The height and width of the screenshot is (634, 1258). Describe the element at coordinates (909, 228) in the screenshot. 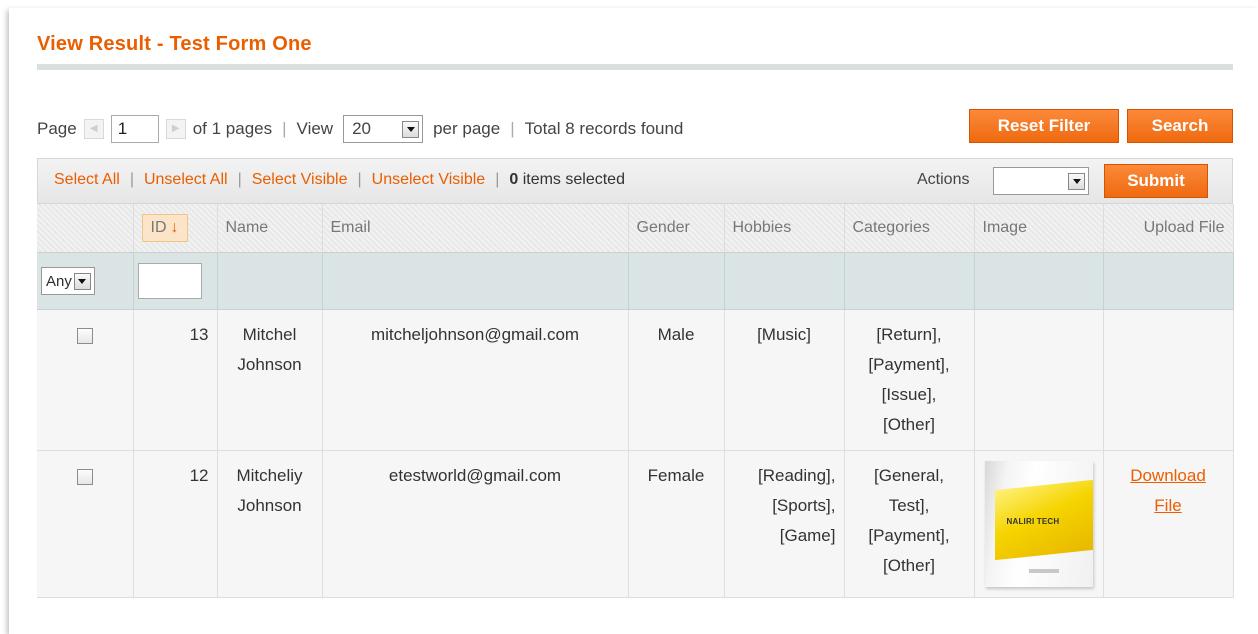

I see `column-header-categories: Categories` at that location.